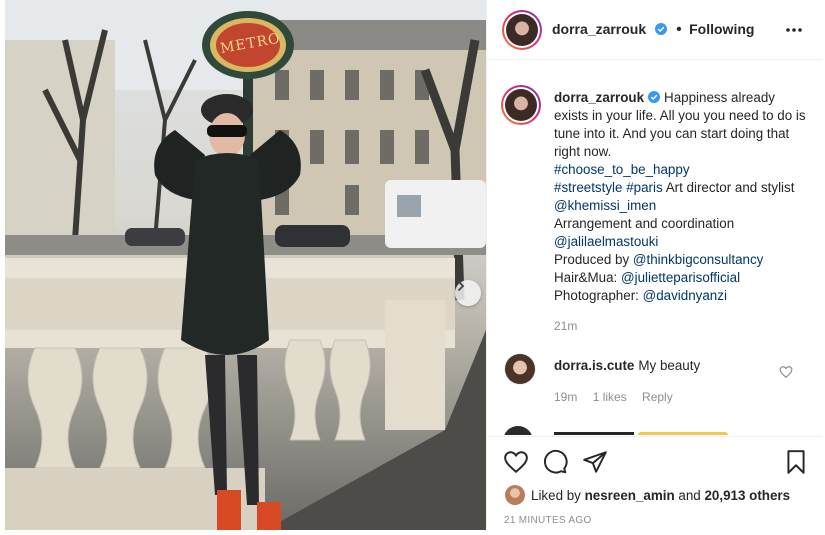 The height and width of the screenshot is (535, 825). What do you see at coordinates (794, 30) in the screenshot?
I see `more-options-icon` at bounding box center [794, 30].